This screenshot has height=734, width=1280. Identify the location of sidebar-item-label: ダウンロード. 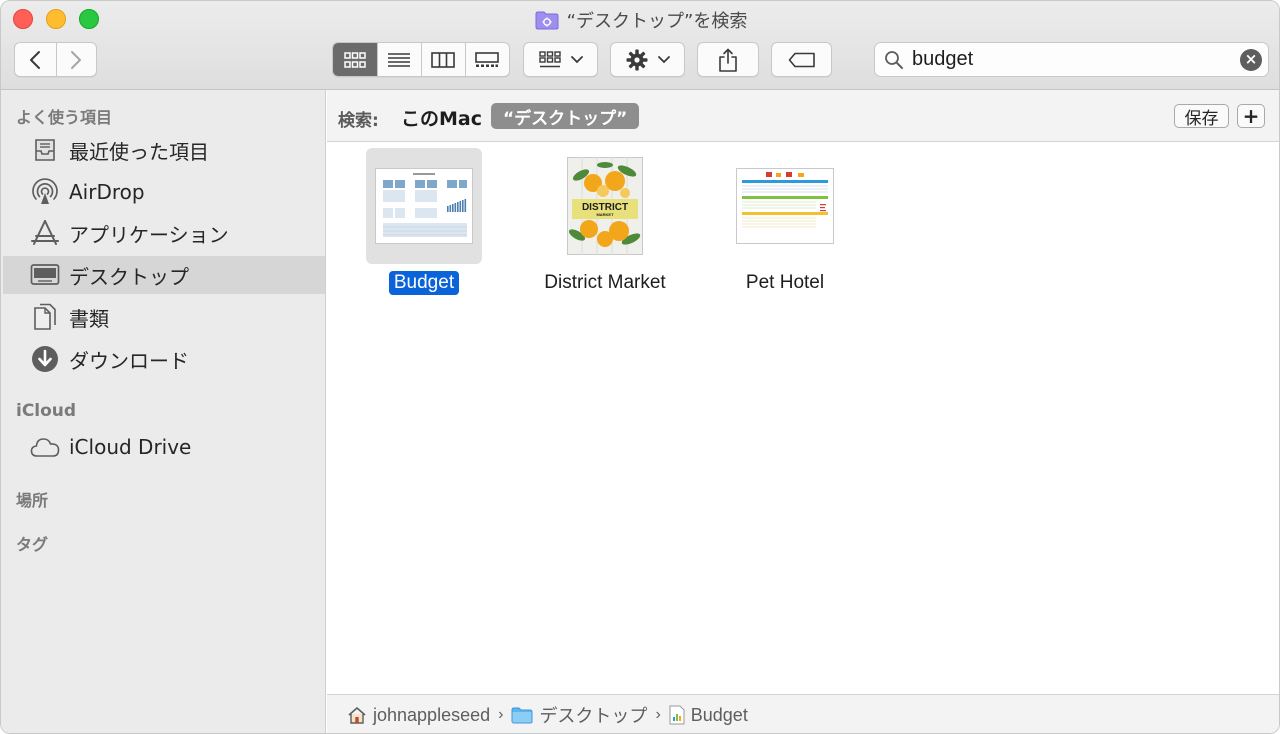
(129, 360).